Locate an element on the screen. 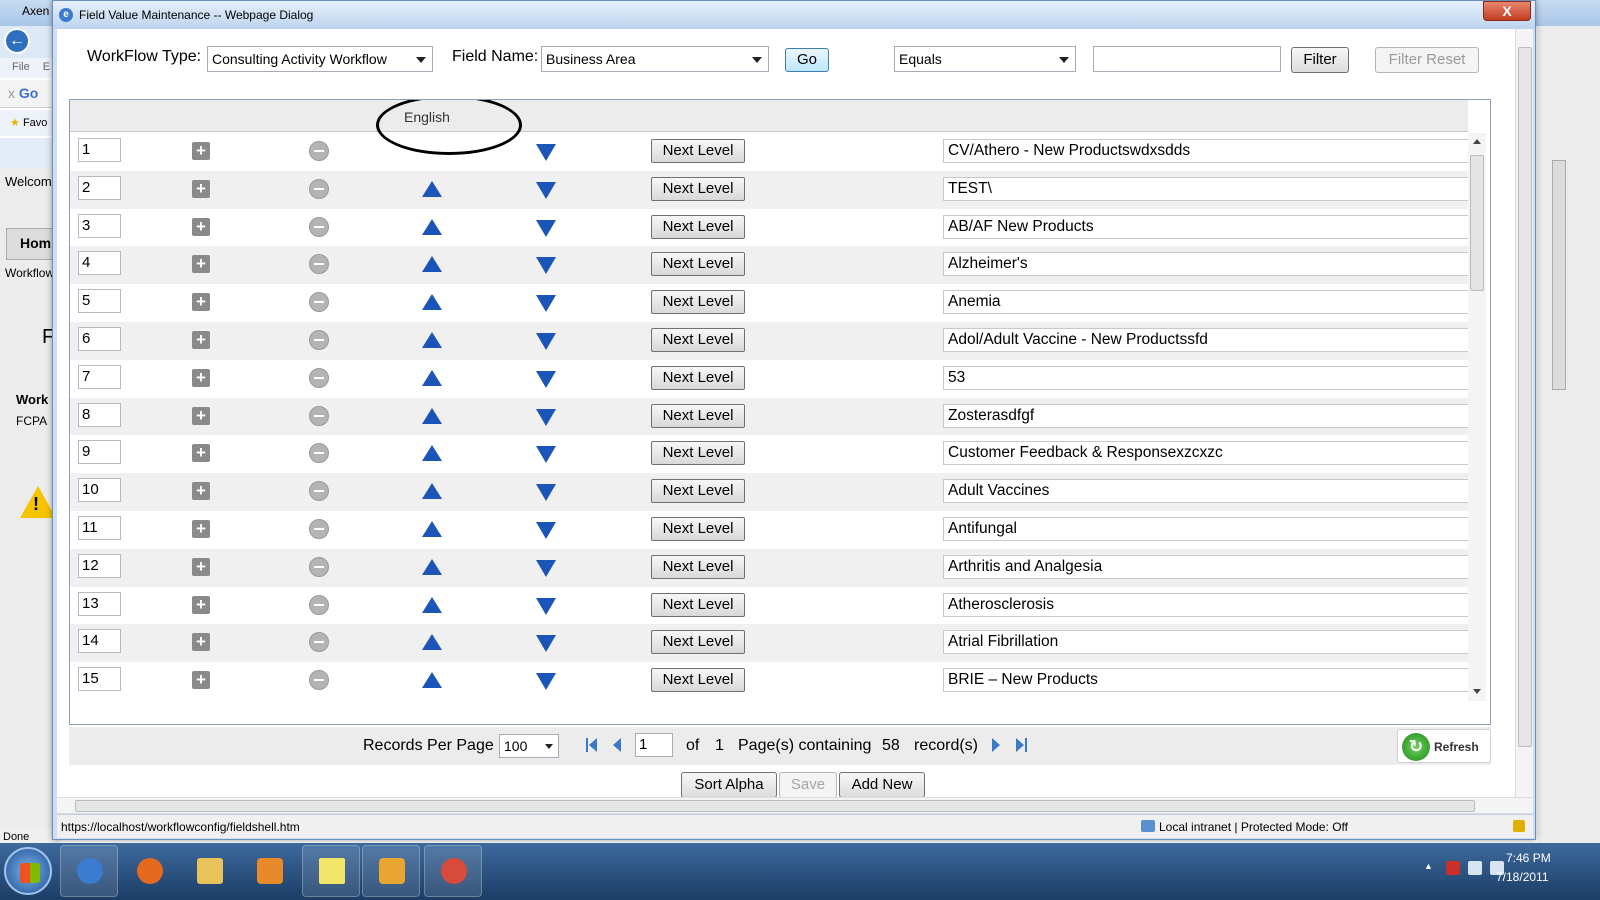 The image size is (1600, 900). clock-date: 7/18/2011 is located at coordinates (1522, 877).